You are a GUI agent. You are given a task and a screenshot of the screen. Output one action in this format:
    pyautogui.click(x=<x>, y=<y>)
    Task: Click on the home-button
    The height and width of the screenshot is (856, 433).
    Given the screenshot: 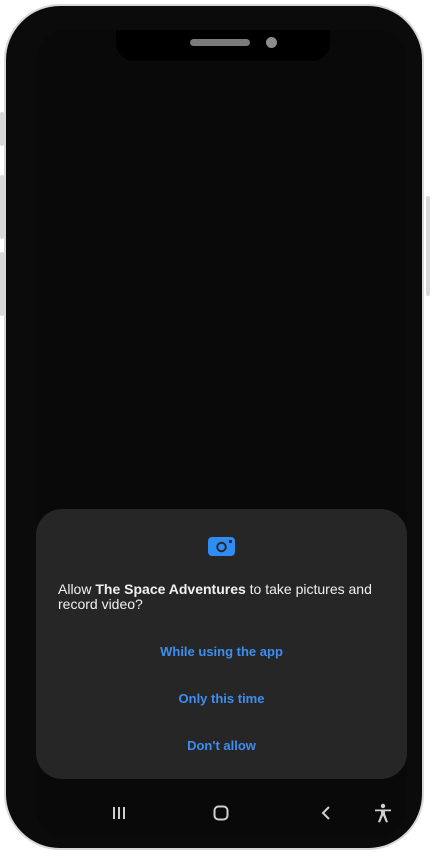 What is the action you would take?
    pyautogui.click(x=221, y=815)
    